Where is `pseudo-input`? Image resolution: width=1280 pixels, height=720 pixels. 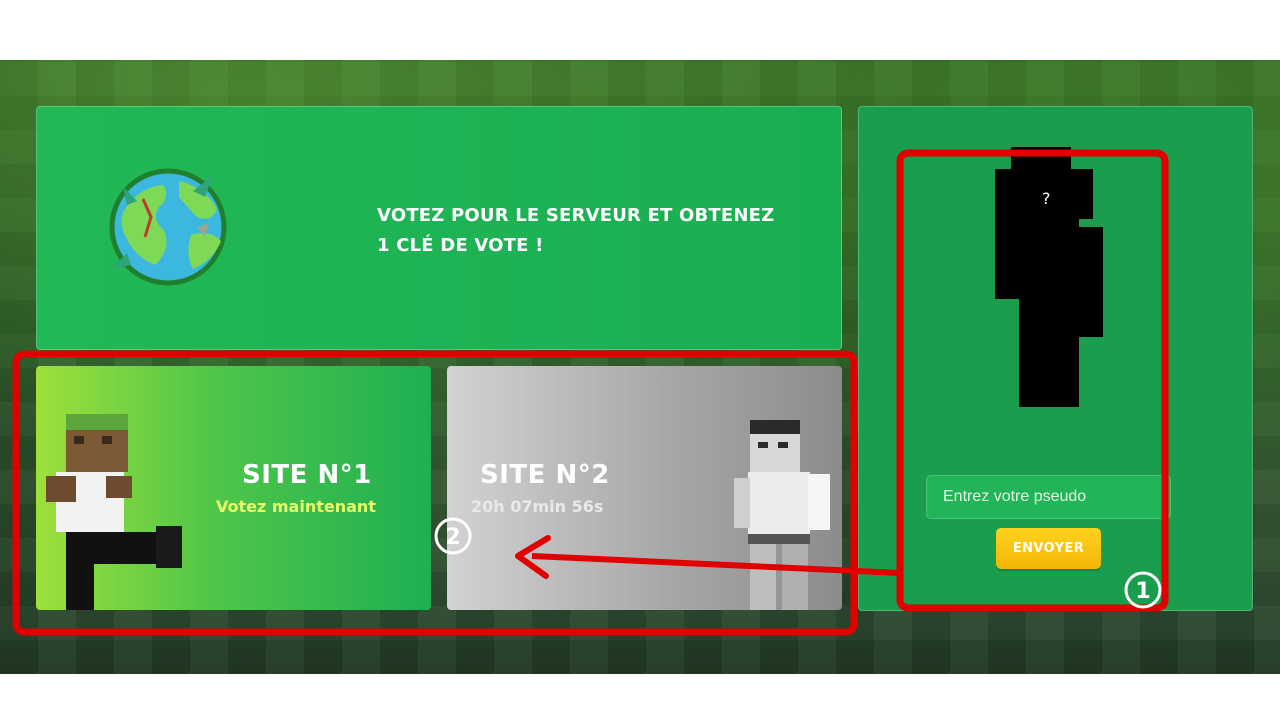 pseudo-input is located at coordinates (1048, 497).